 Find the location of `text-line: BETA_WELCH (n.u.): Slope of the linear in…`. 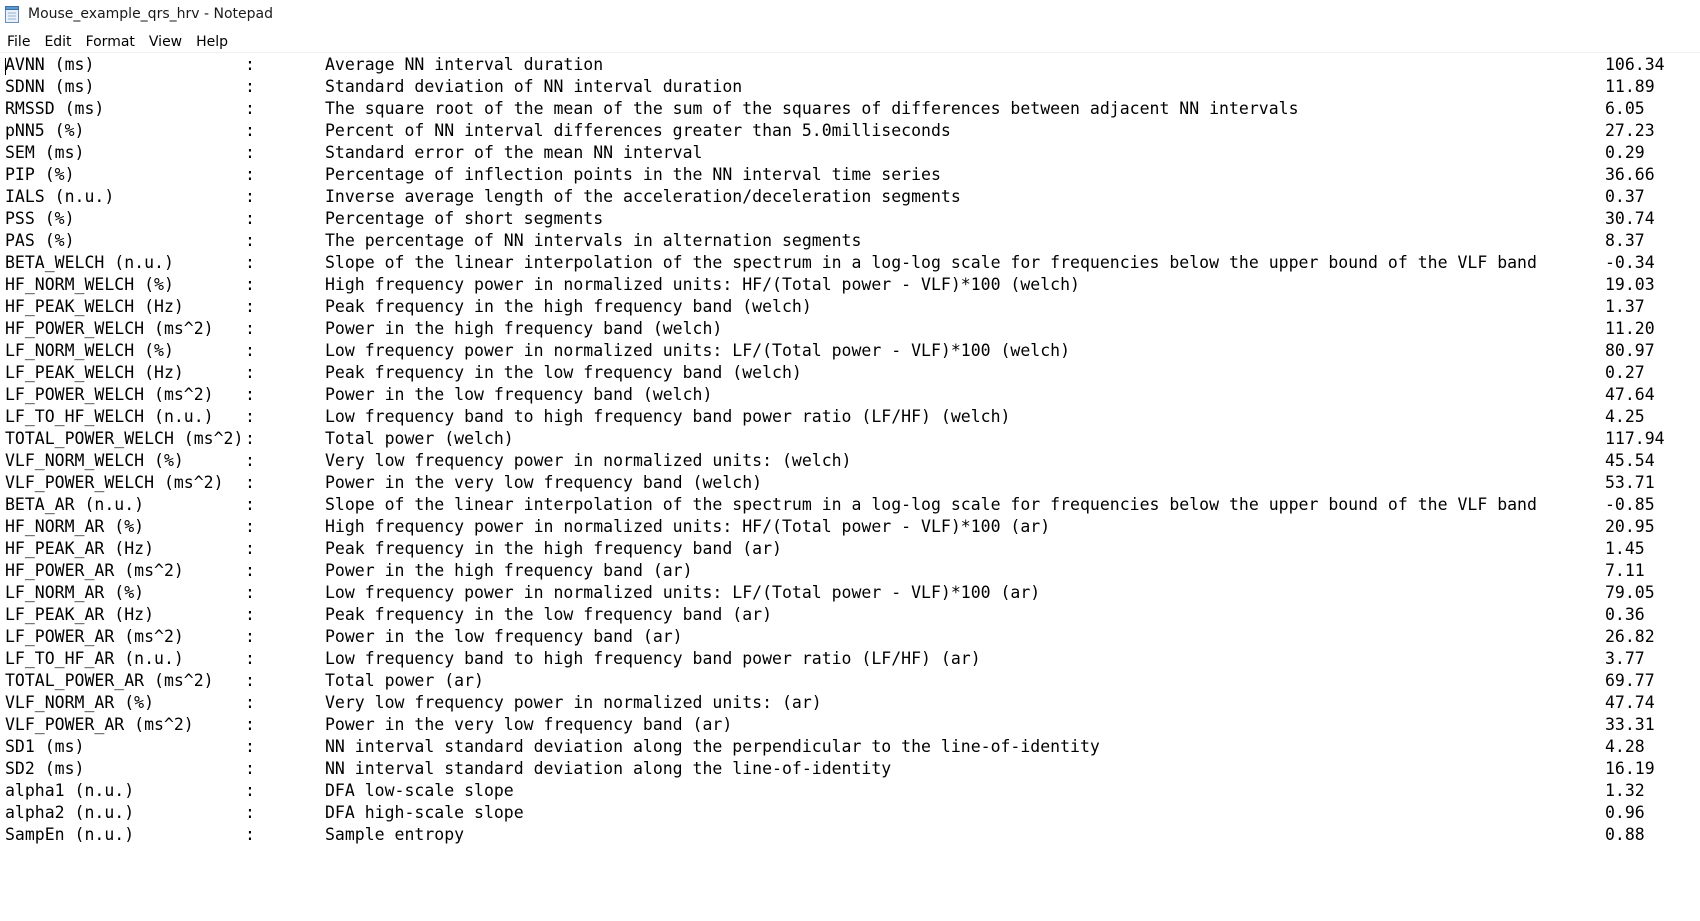

text-line: BETA_WELCH (n.u.): Slope of the linear in… is located at coordinates (850, 263).